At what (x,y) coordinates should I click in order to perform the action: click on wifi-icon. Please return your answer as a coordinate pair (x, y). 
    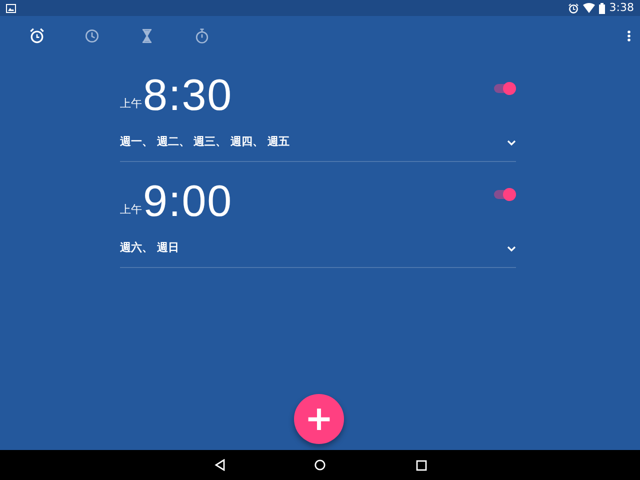
    Looking at the image, I should click on (589, 8).